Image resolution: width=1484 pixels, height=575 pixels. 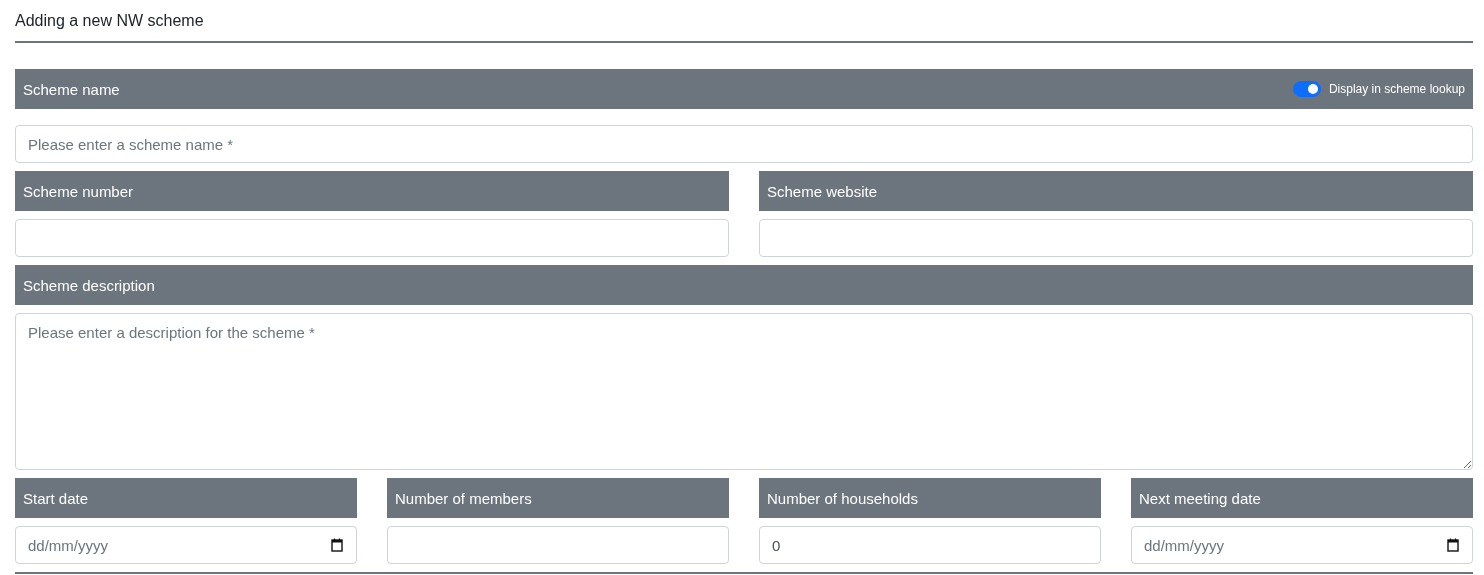 I want to click on text-field: 0, so click(x=930, y=545).